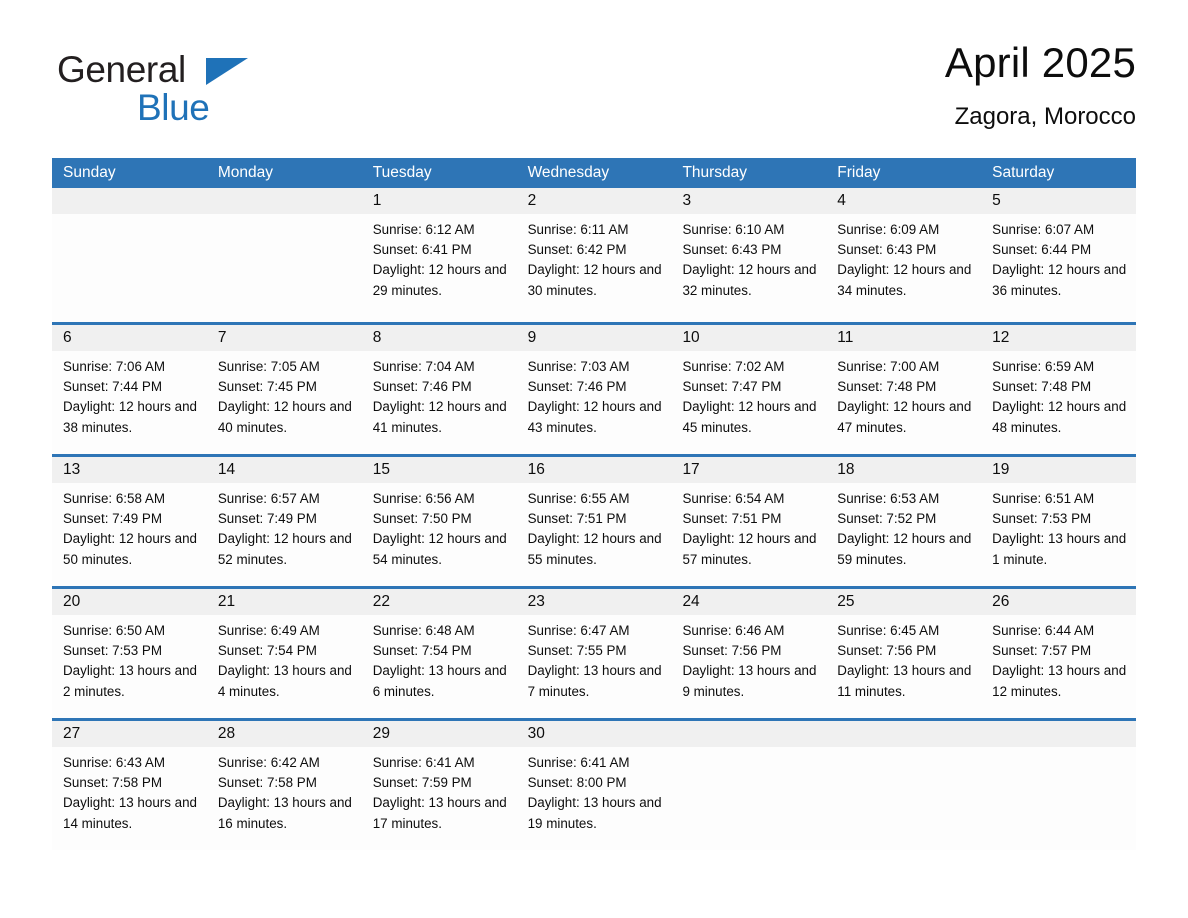  What do you see at coordinates (1059, 201) in the screenshot?
I see `day-number: 5` at bounding box center [1059, 201].